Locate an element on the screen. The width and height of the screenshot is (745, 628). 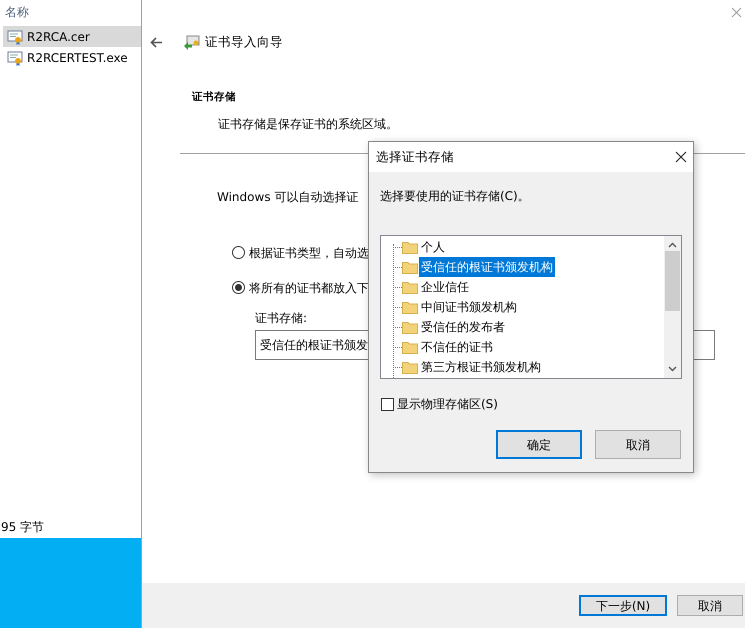
column-header: 名称 is located at coordinates (70, 13).